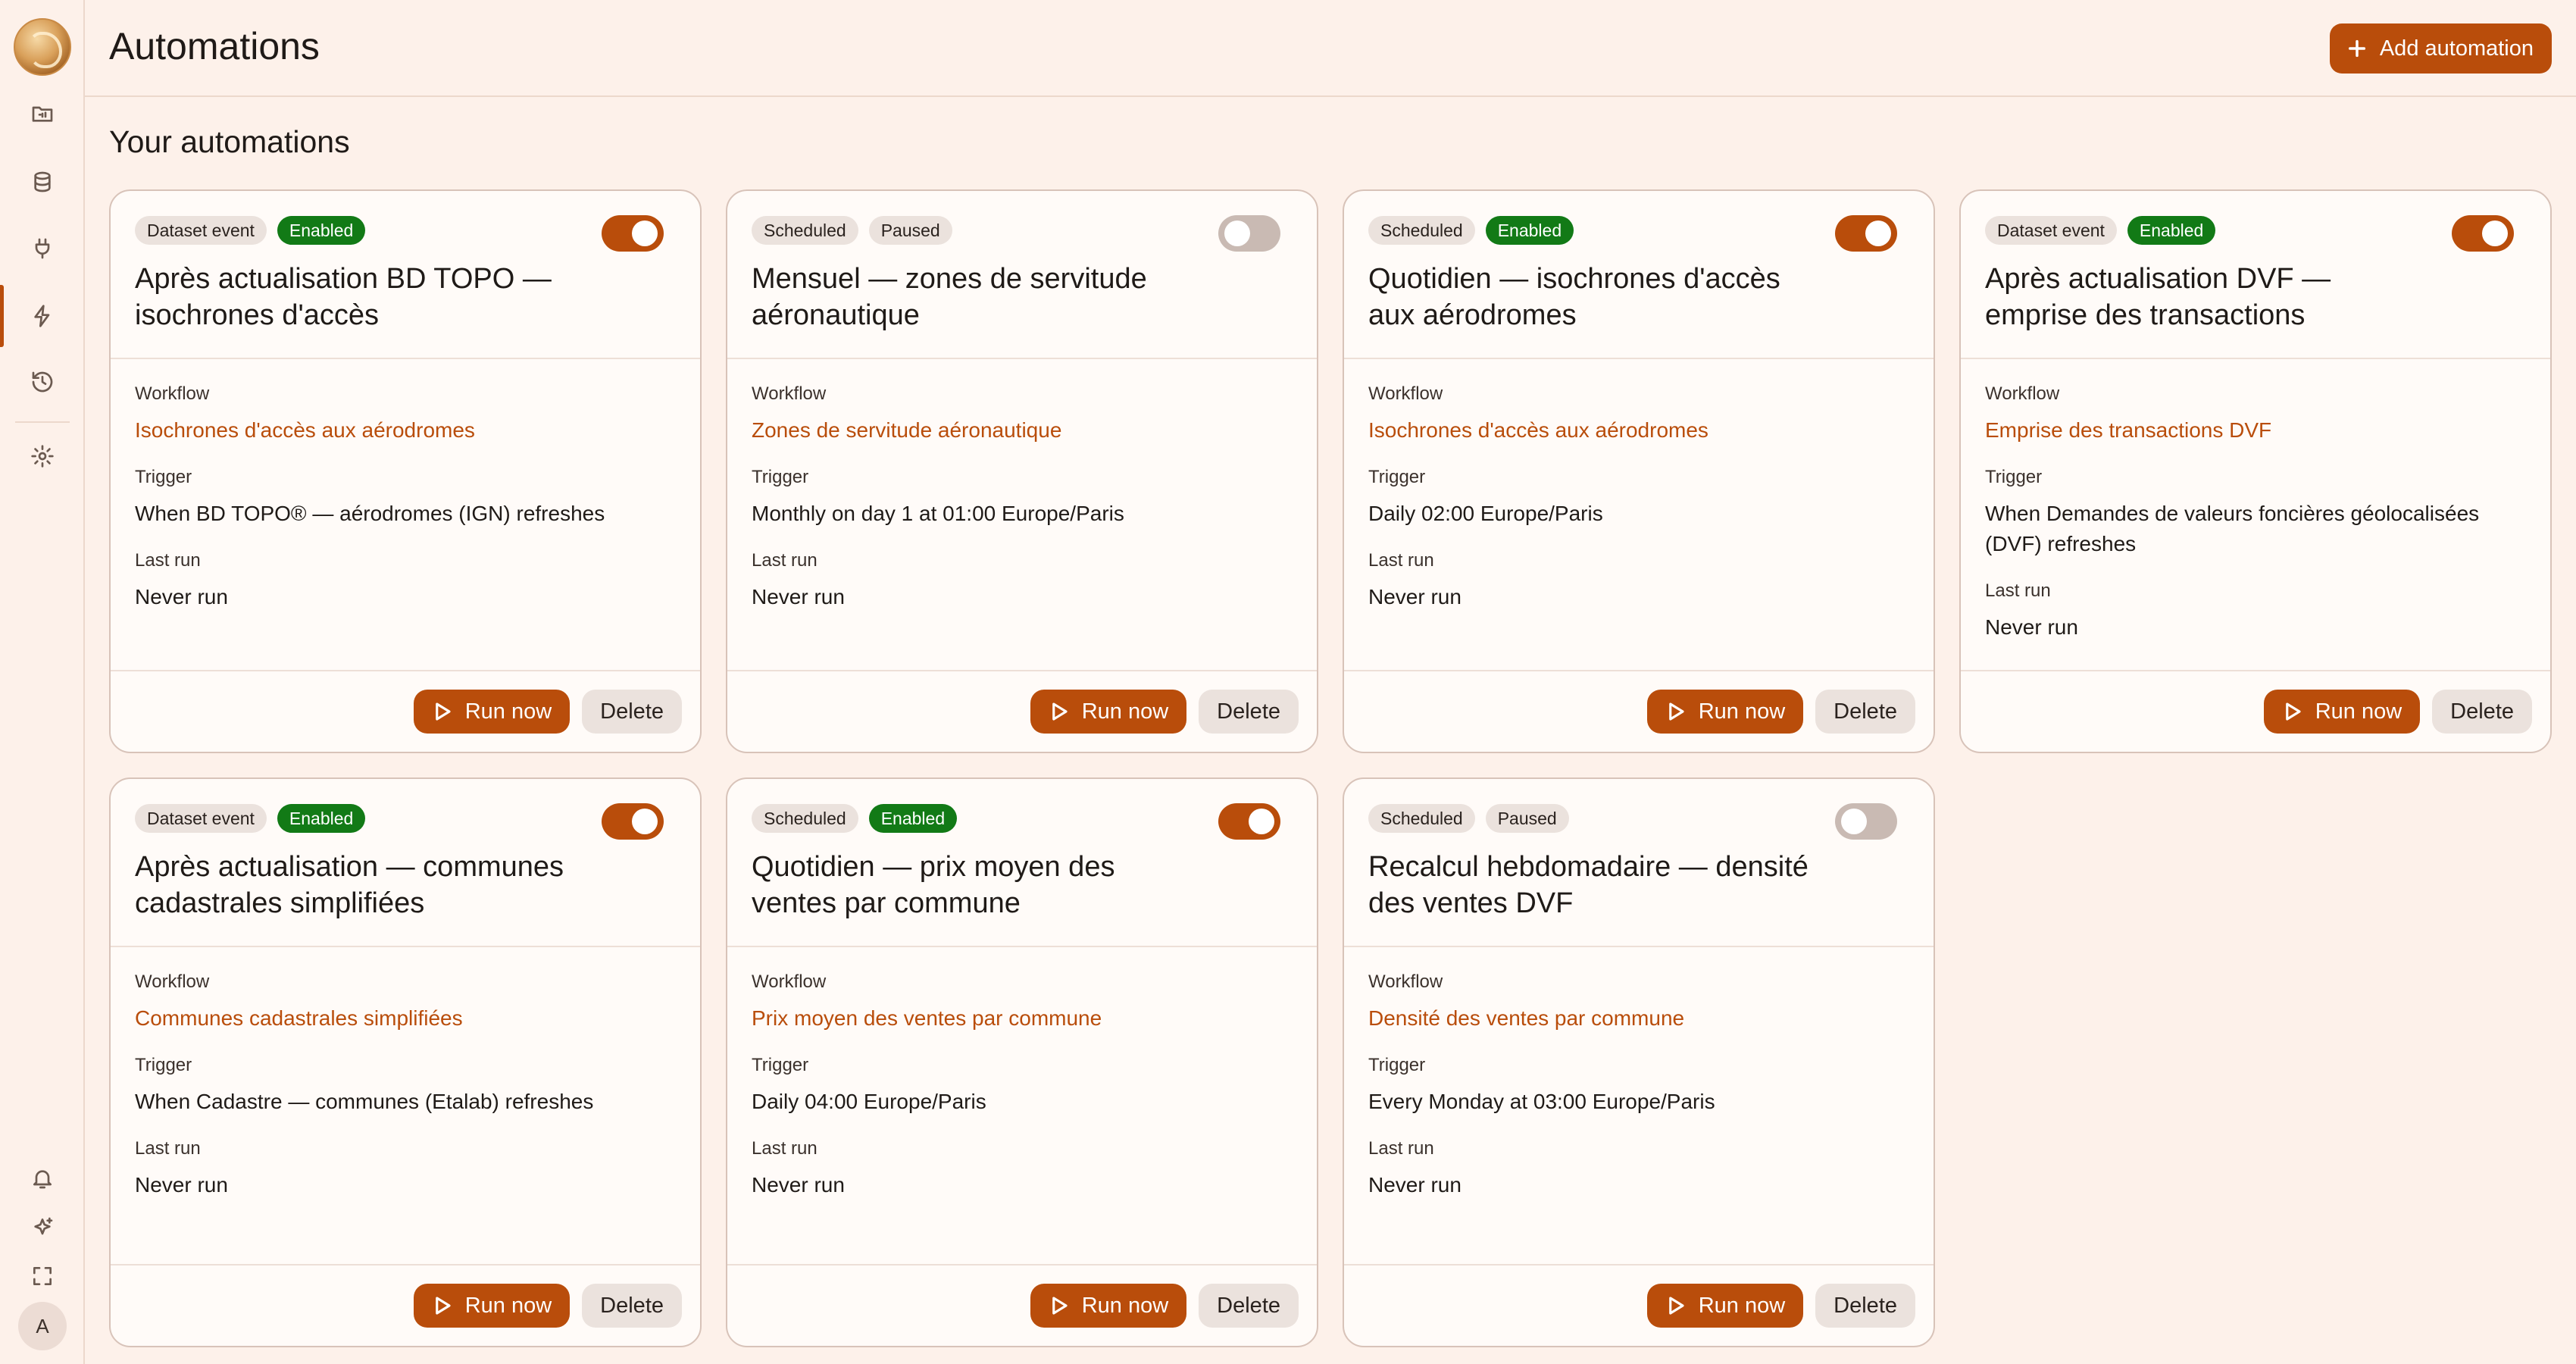  Describe the element at coordinates (42, 47) in the screenshot. I see `app-logo` at that location.